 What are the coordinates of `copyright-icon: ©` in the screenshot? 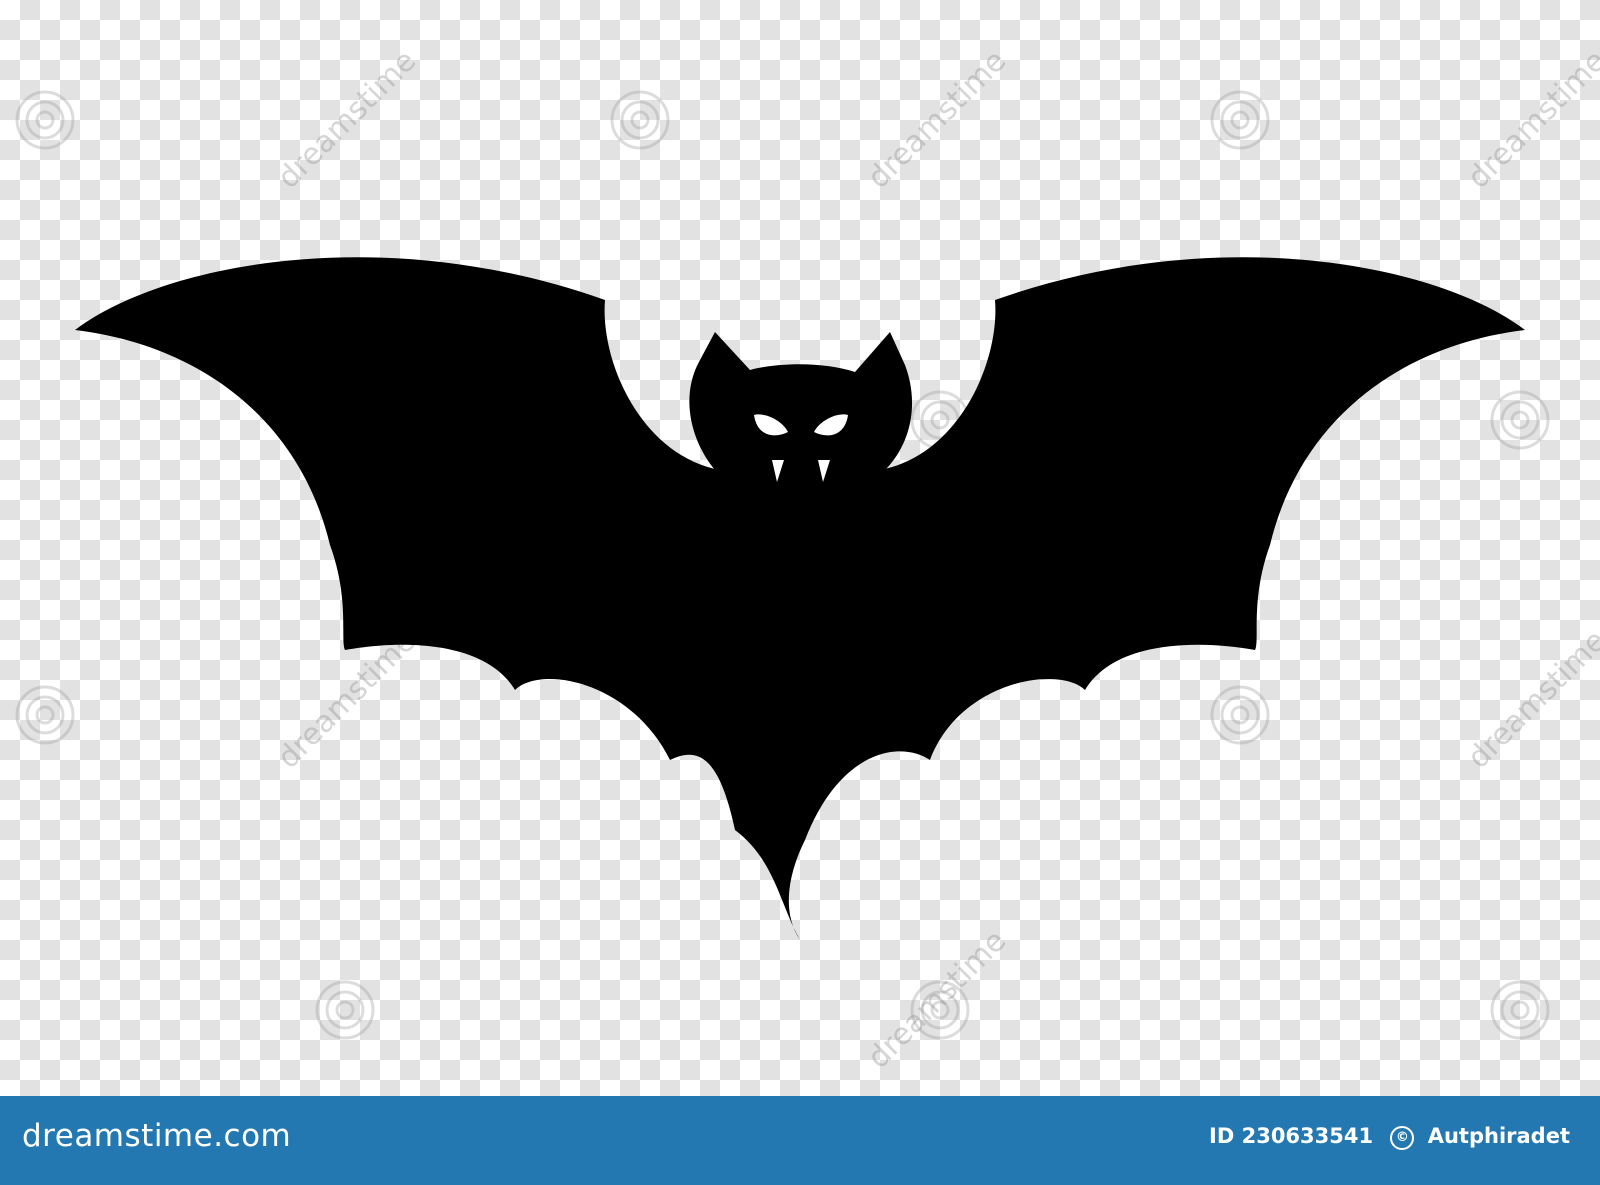 It's located at (1402, 1138).